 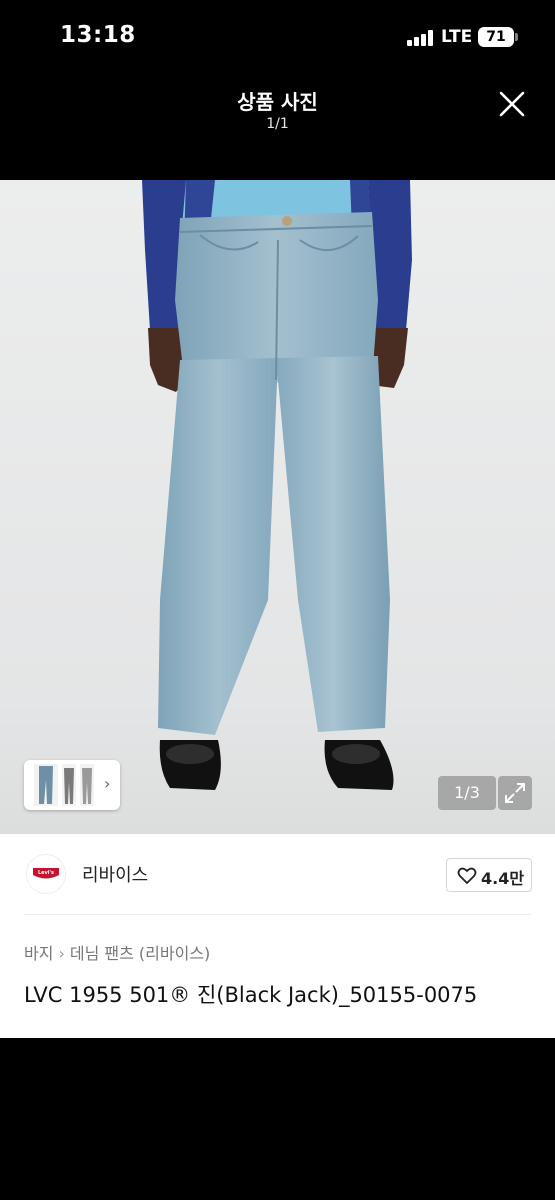 I want to click on like-count: 4.4만, so click(x=503, y=878).